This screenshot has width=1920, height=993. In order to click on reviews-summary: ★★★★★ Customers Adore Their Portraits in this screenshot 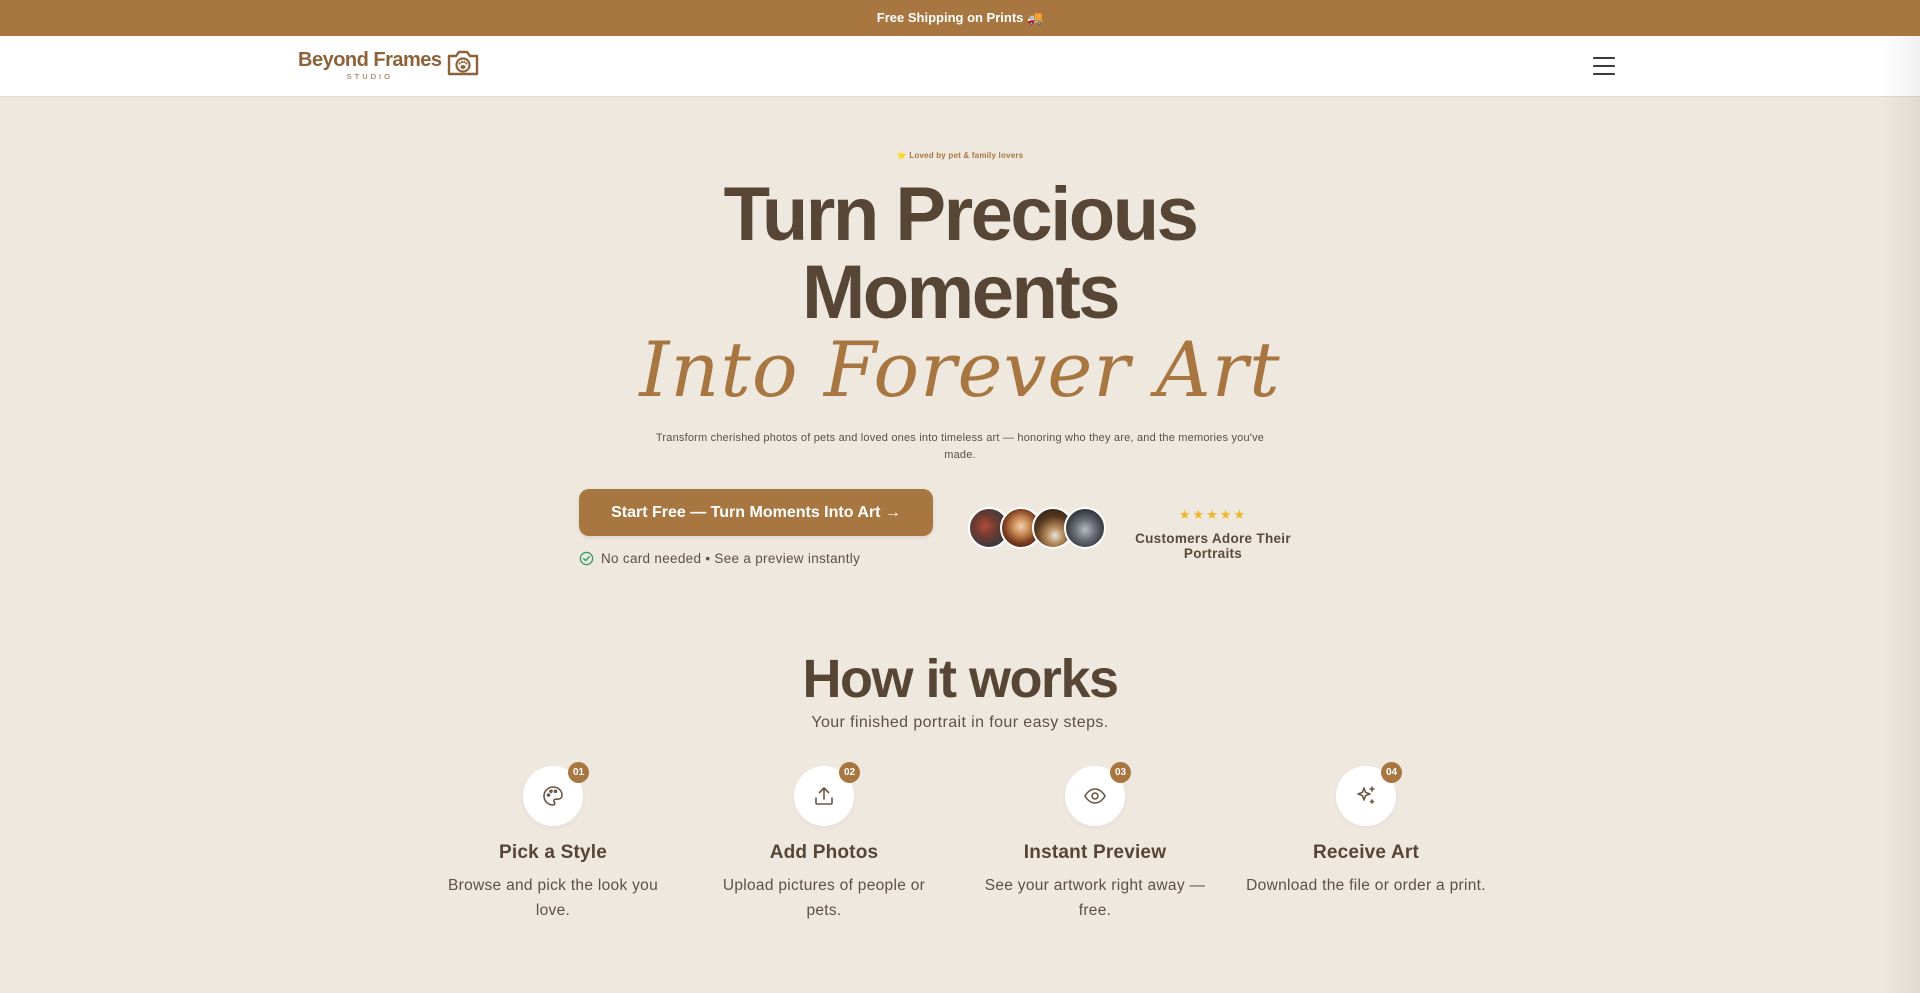, I will do `click(1213, 534)`.